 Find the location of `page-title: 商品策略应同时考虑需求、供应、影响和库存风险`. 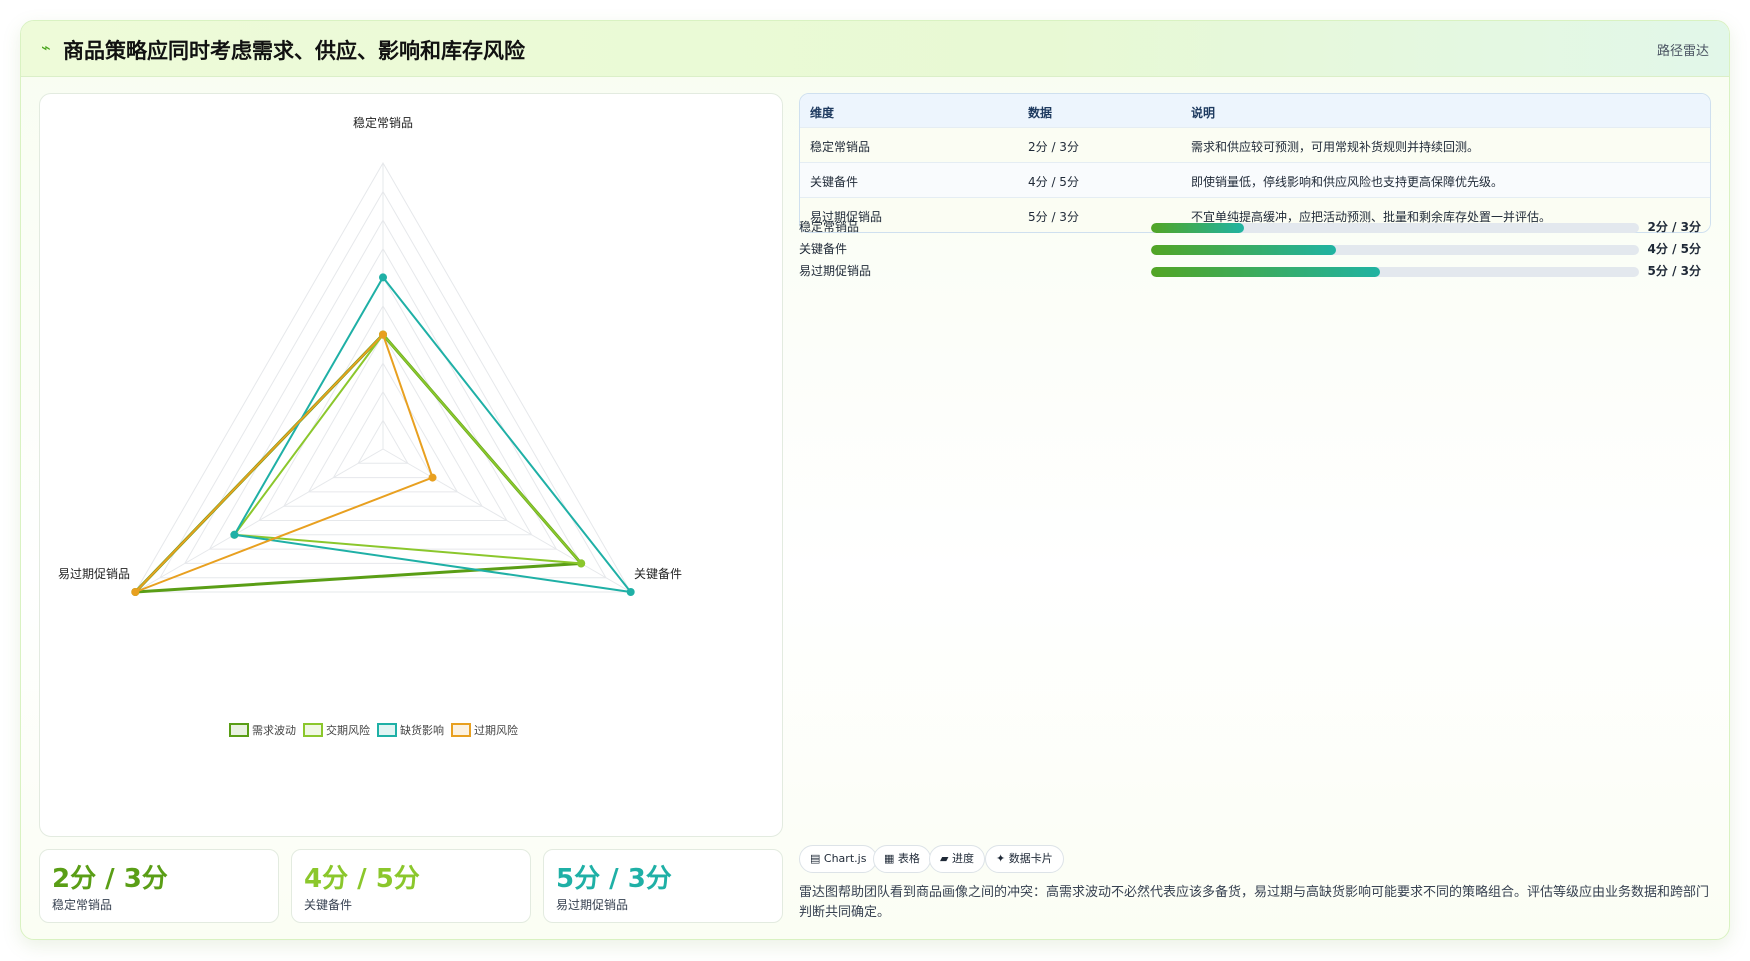

page-title: 商品策略应同时考虑需求、供应、影响和库存风险 is located at coordinates (294, 51).